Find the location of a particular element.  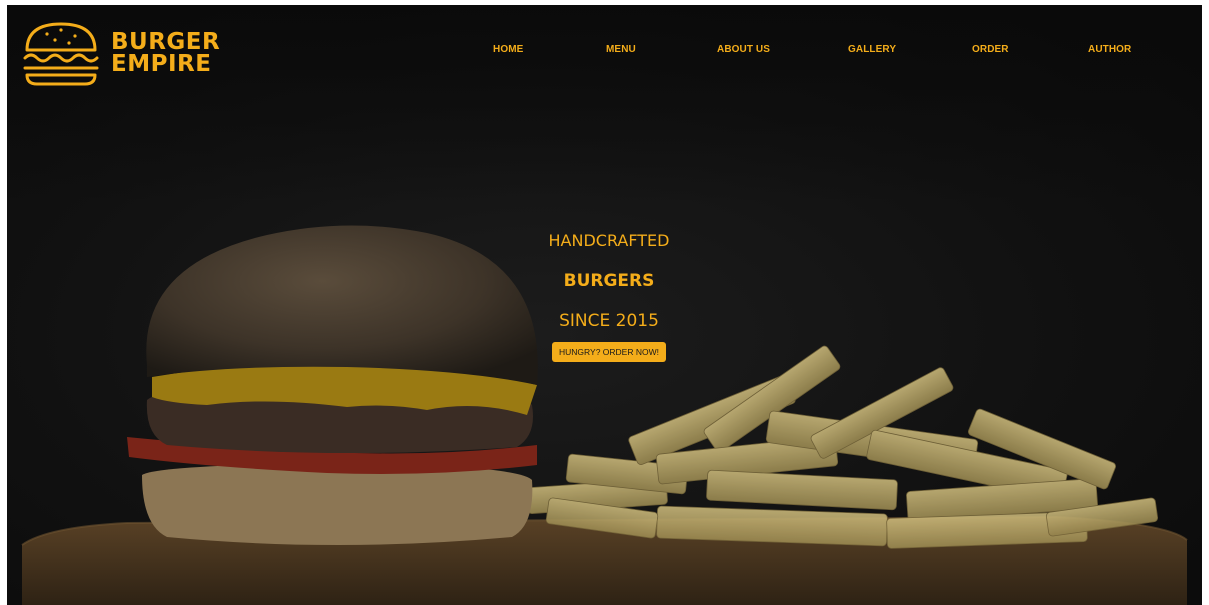

main-nav: HOME MENU ABOUT US GALLERY ORDER AUTHOR is located at coordinates (604, 54).